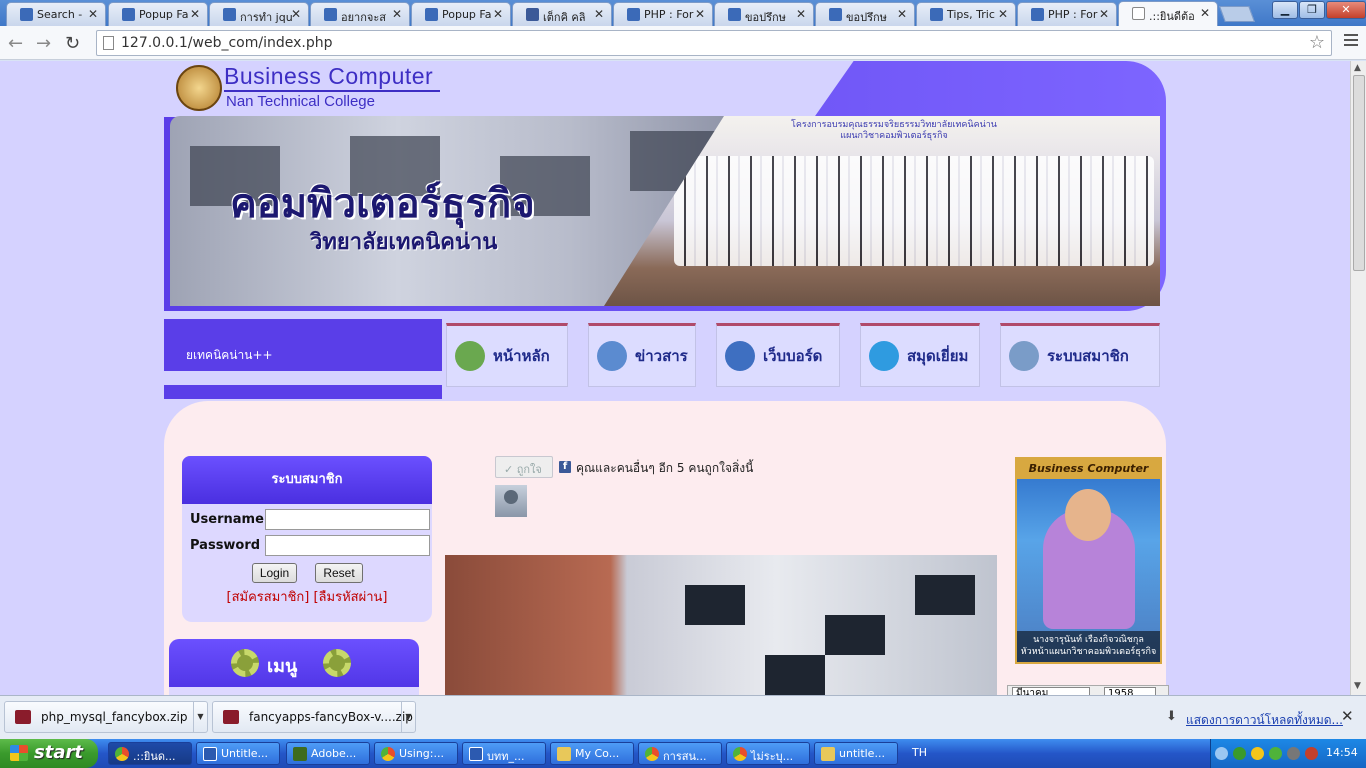 This screenshot has height=768, width=1366. What do you see at coordinates (56, 14) in the screenshot?
I see `browser-tab: Search - ✕` at bounding box center [56, 14].